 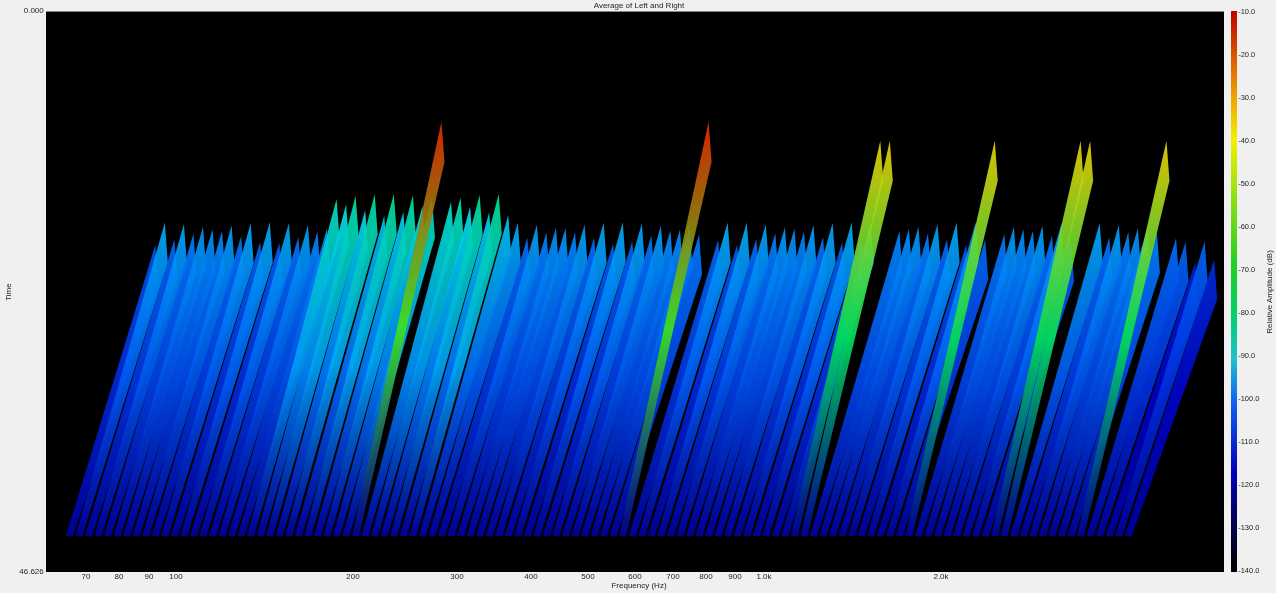 What do you see at coordinates (588, 577) in the screenshot?
I see `x-tick-label: 500` at bounding box center [588, 577].